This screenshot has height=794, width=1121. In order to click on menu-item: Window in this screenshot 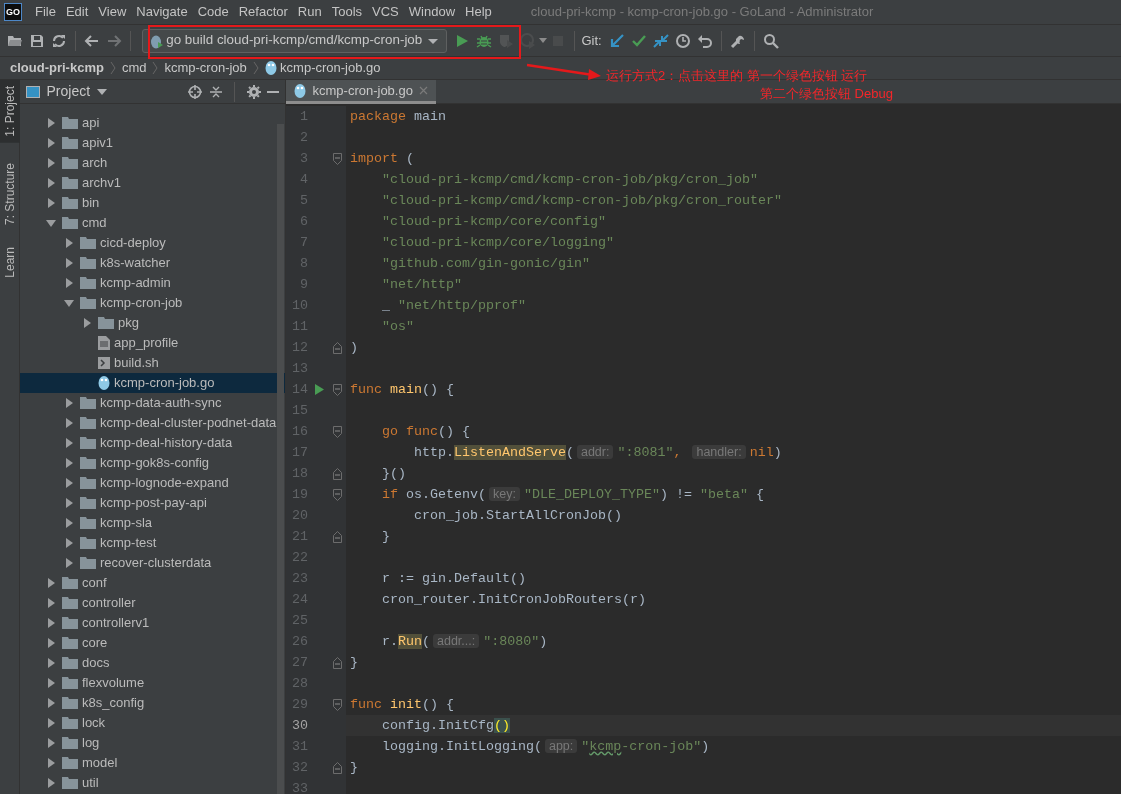, I will do `click(432, 12)`.